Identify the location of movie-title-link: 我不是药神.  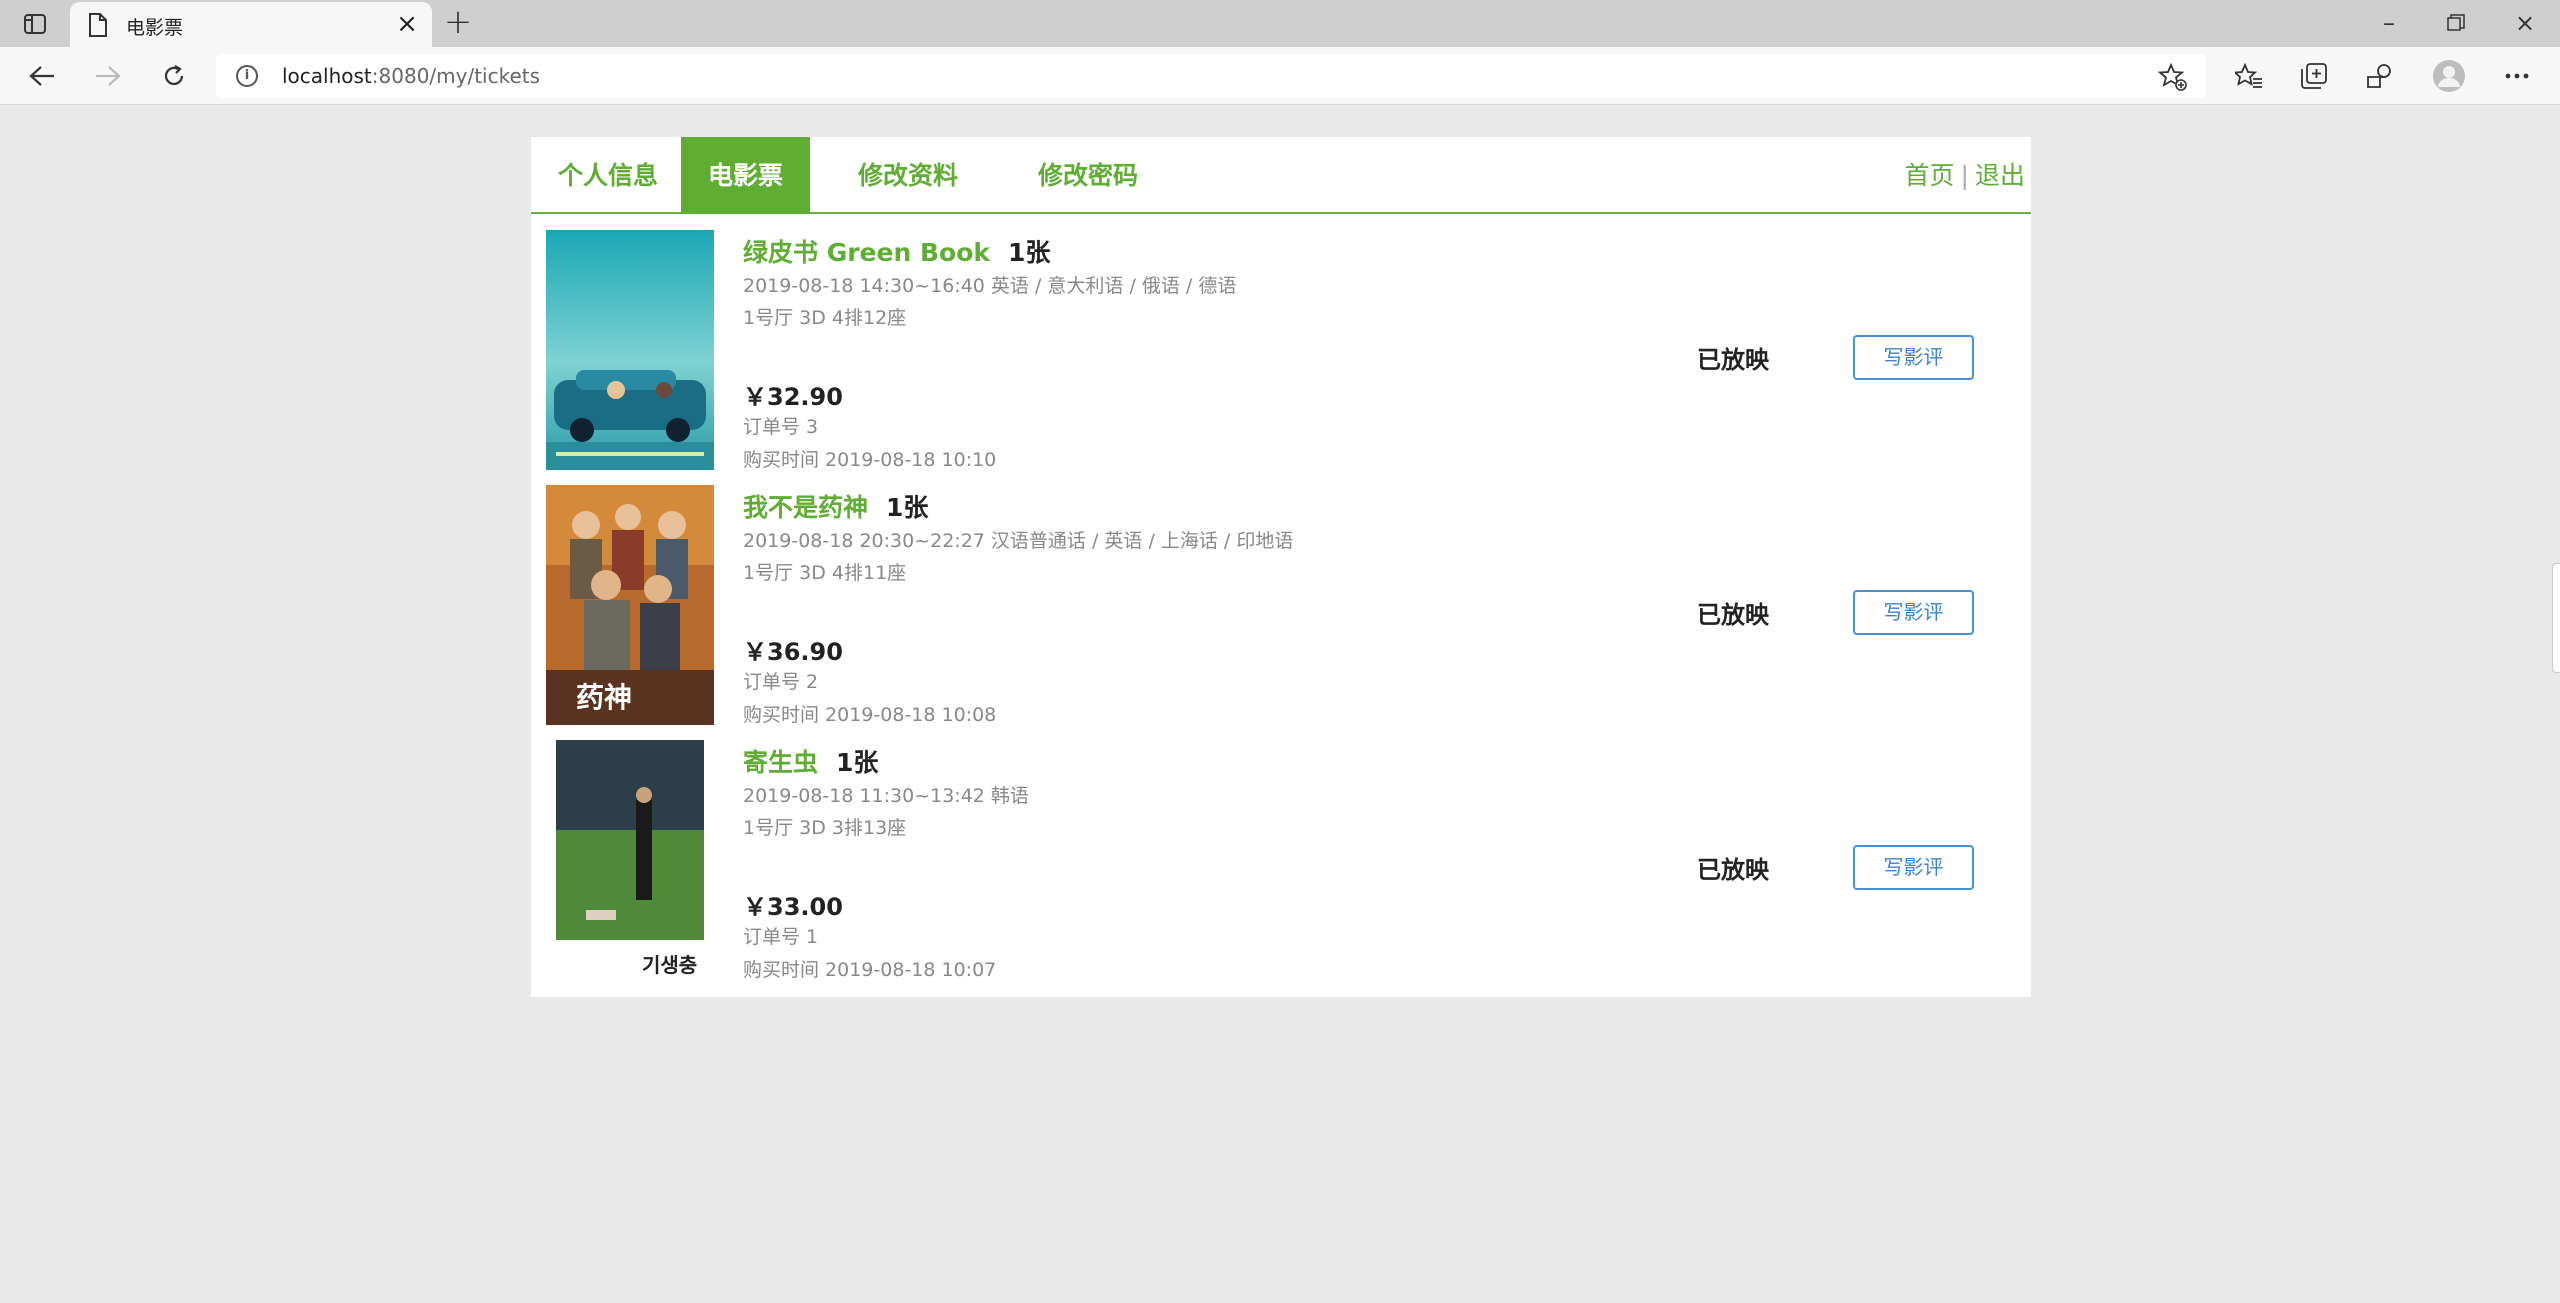
(805, 507).